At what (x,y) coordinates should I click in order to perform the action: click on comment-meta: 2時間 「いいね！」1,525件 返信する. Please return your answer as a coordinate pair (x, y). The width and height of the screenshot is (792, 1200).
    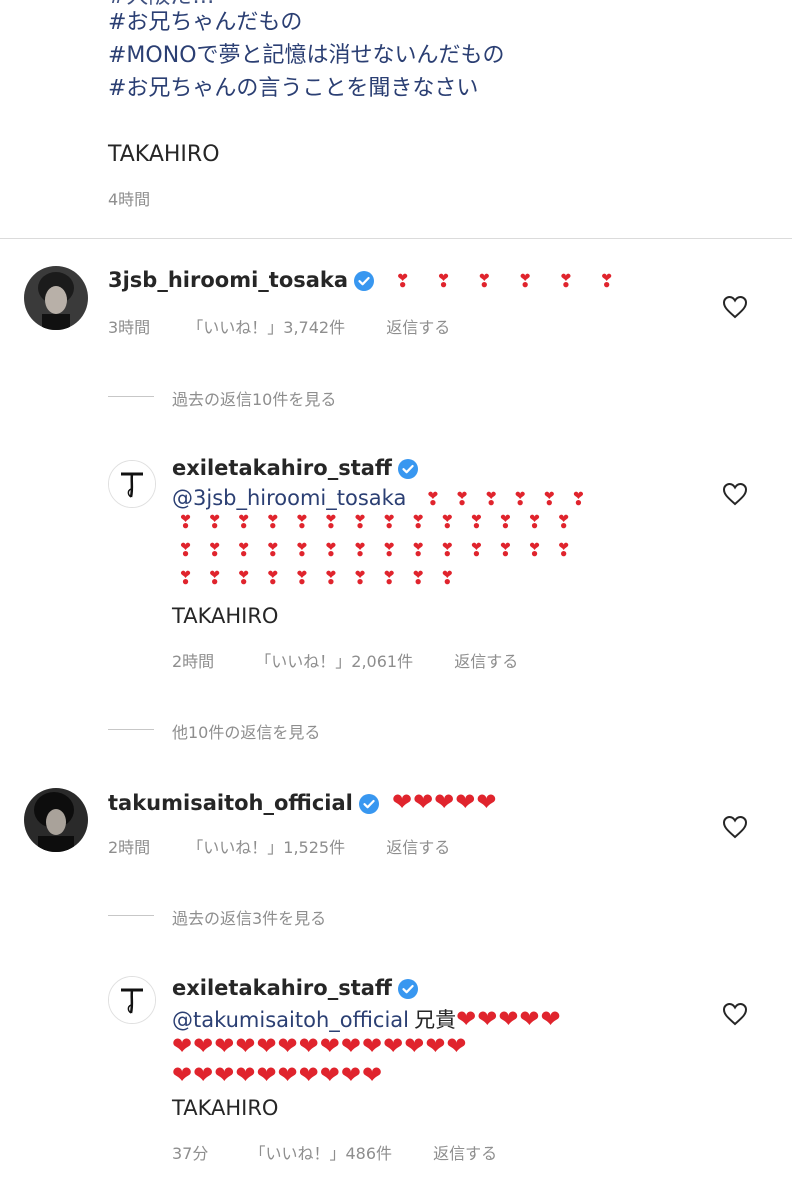
    Looking at the image, I should click on (279, 846).